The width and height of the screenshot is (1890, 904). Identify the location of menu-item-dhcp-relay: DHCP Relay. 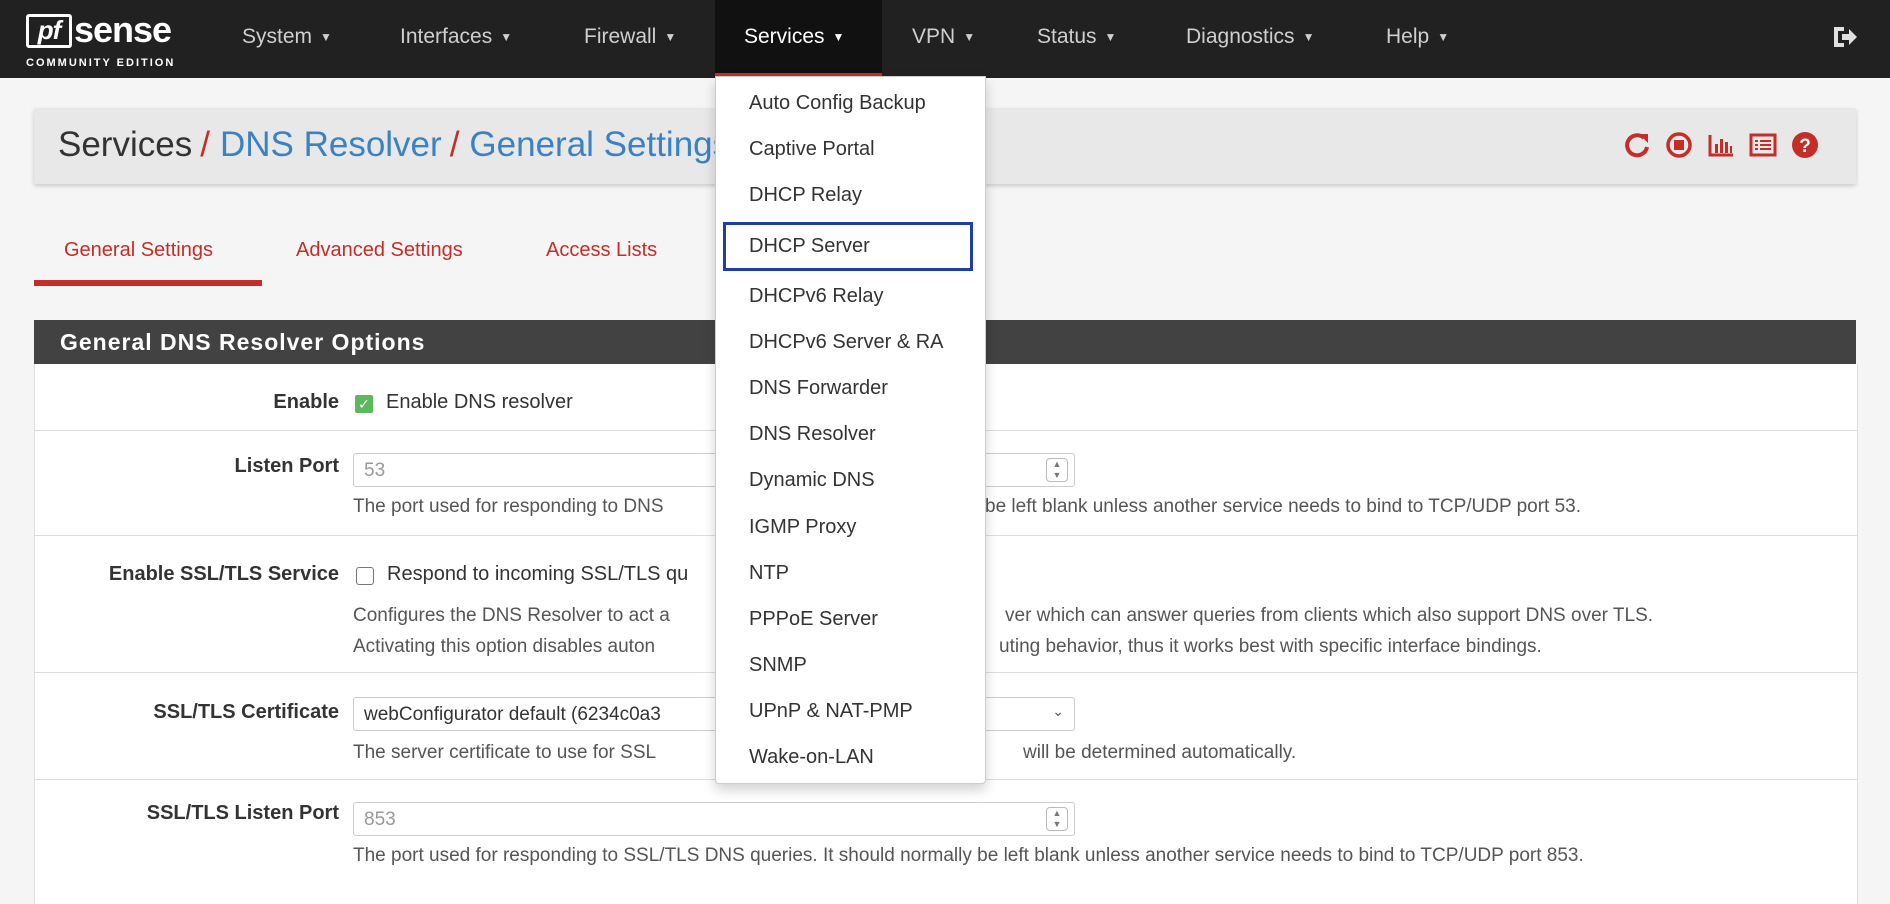
(850, 195).